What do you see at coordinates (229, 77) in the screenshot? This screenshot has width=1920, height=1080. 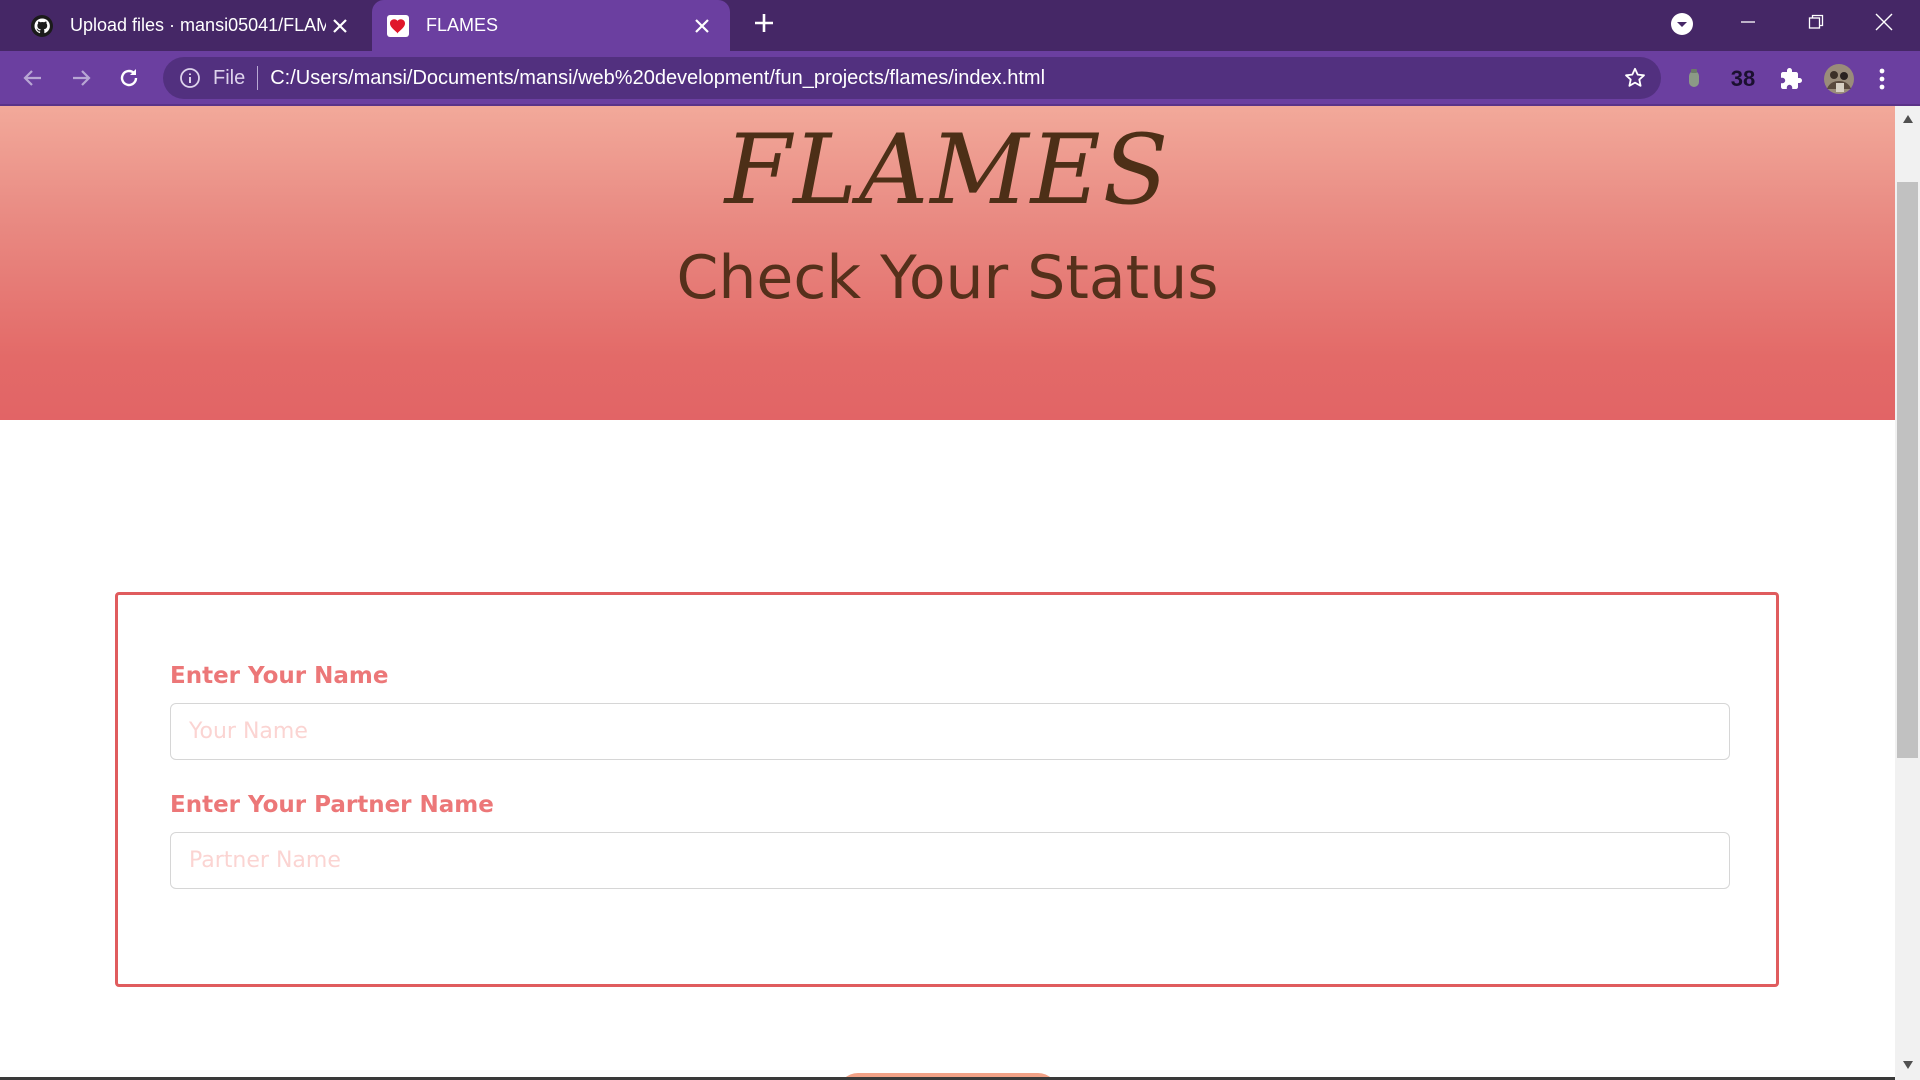 I see `scheme-label: File` at bounding box center [229, 77].